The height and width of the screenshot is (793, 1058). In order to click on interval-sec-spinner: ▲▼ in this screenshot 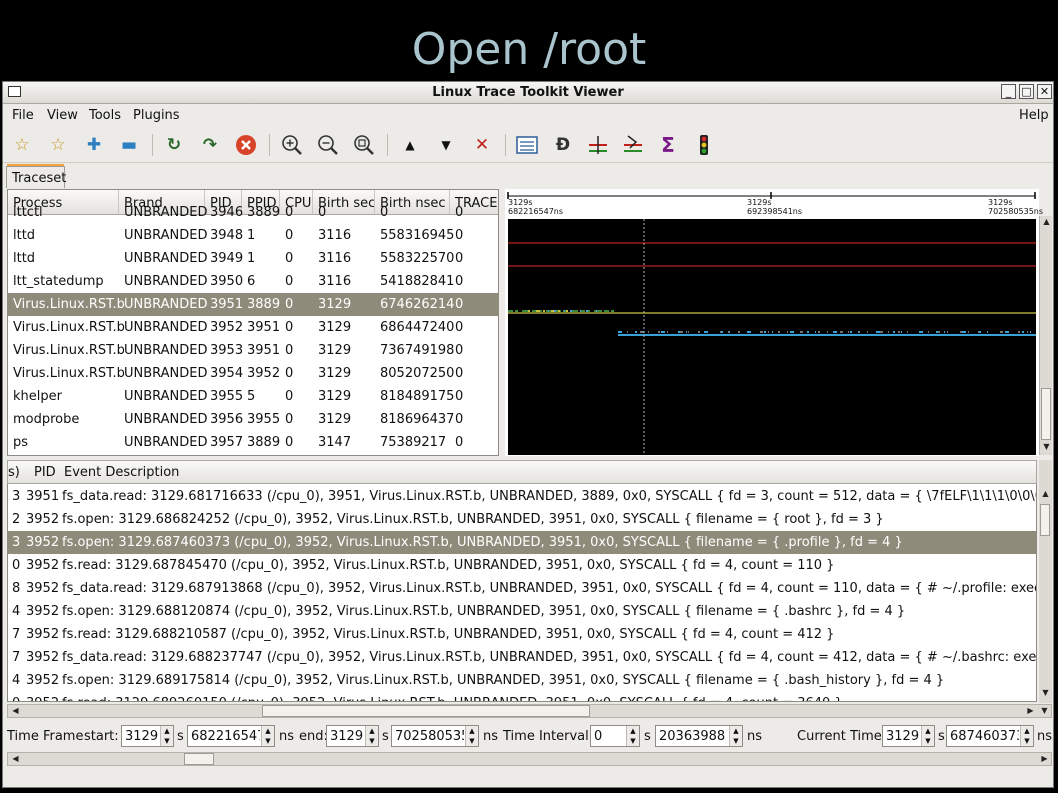, I will do `click(615, 736)`.